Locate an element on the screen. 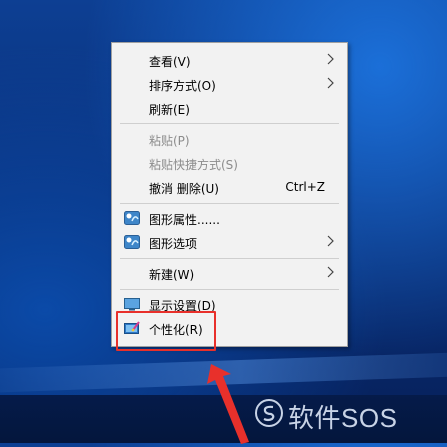  menu-item-paste: 粘贴(P) is located at coordinates (229, 139).